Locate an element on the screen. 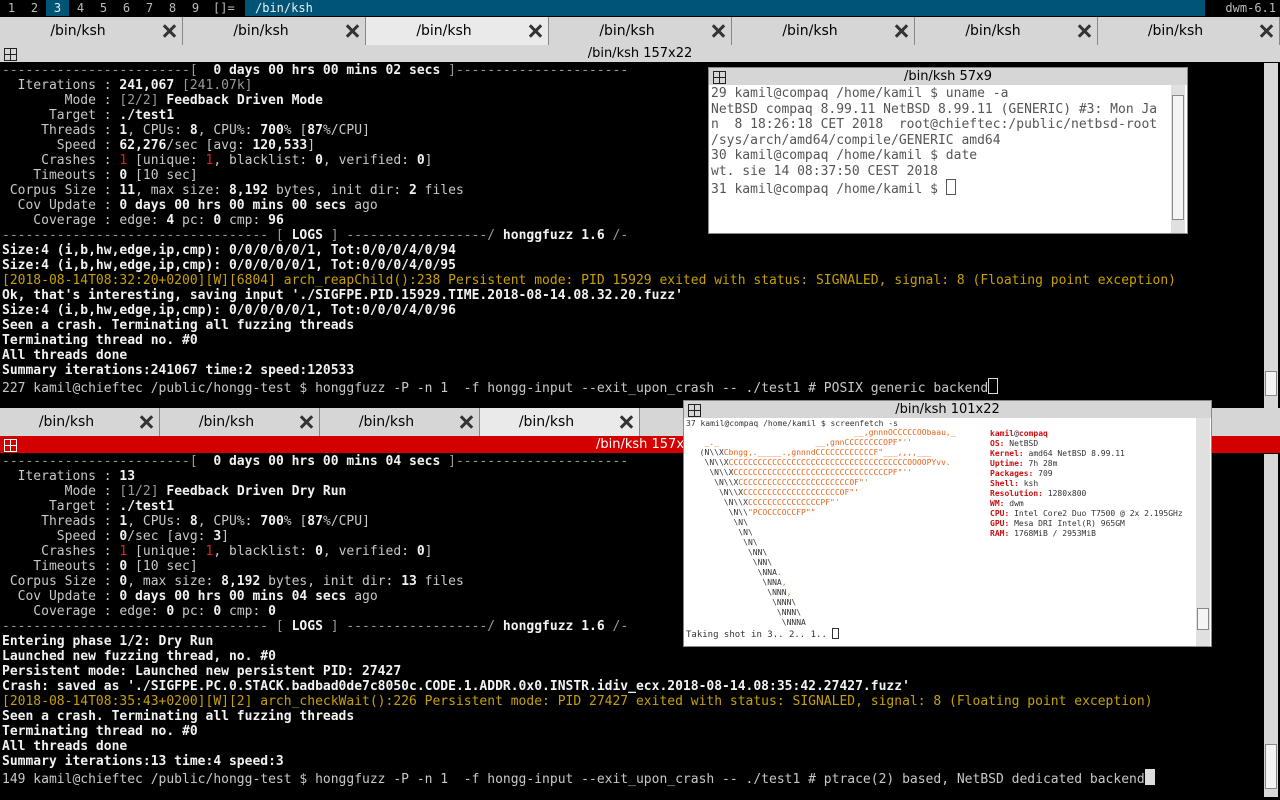 The height and width of the screenshot is (800, 1280). terminal-line: /sys/arch/amd64/compile/GENERIC amd64 is located at coordinates (856, 140).